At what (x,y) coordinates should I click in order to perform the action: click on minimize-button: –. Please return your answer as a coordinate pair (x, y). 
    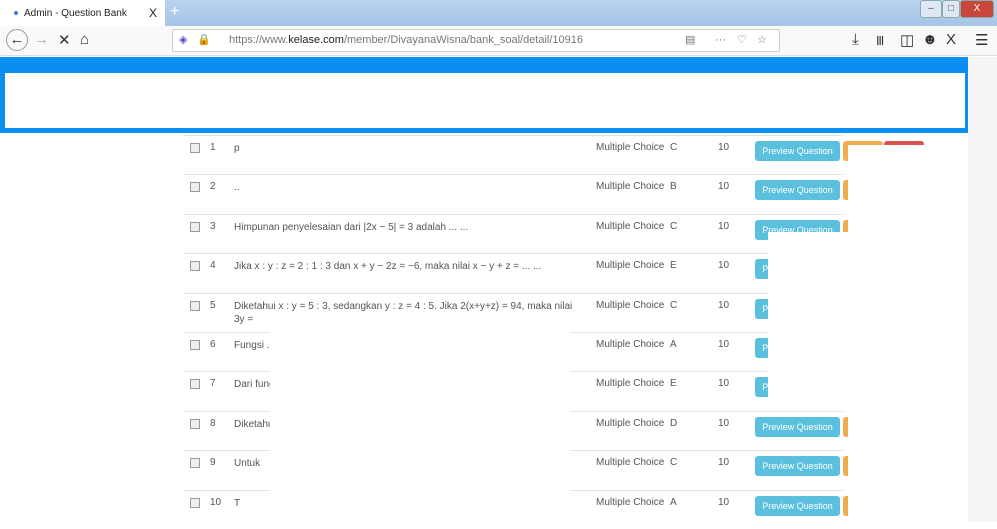
    Looking at the image, I should click on (931, 9).